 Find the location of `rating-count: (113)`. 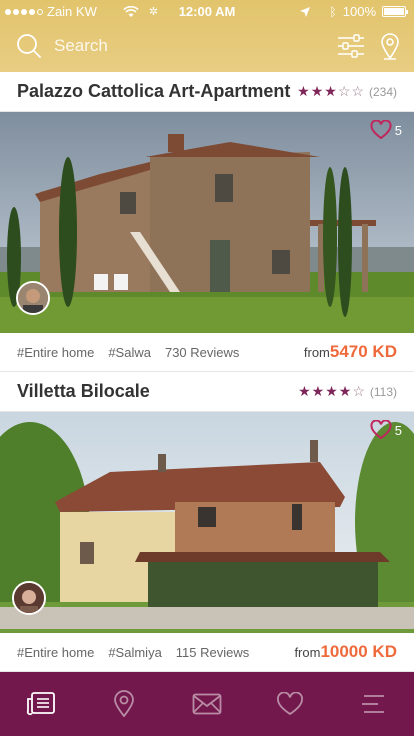

rating-count: (113) is located at coordinates (383, 391).